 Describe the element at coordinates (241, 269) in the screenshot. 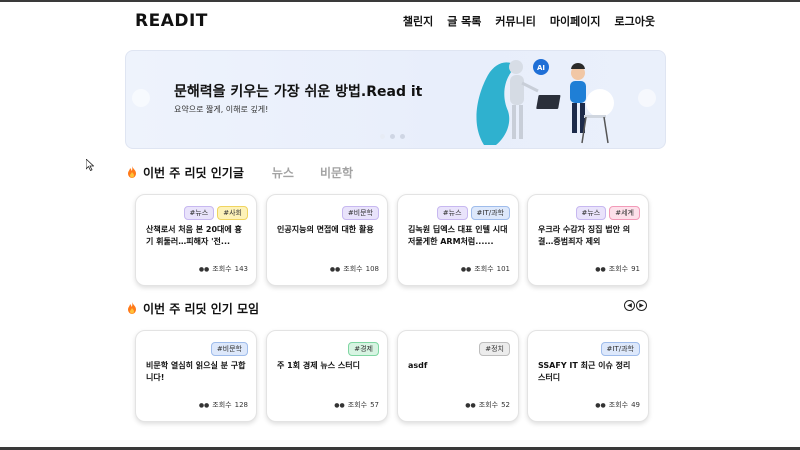

I see `views-value: 143` at that location.